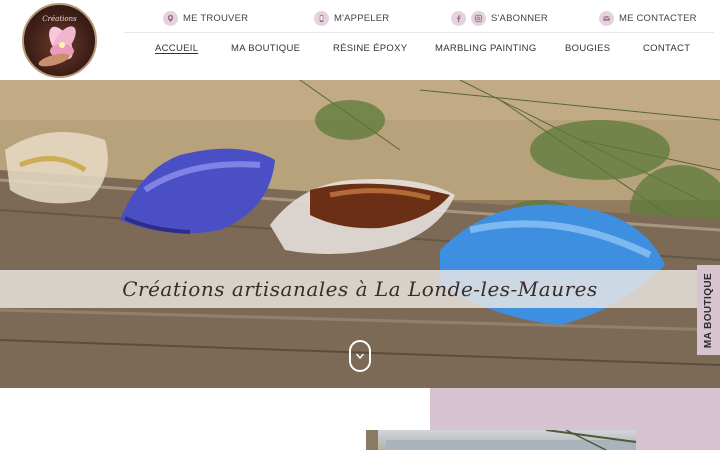  What do you see at coordinates (59, 19) in the screenshot?
I see `logo-text: Créations` at bounding box center [59, 19].